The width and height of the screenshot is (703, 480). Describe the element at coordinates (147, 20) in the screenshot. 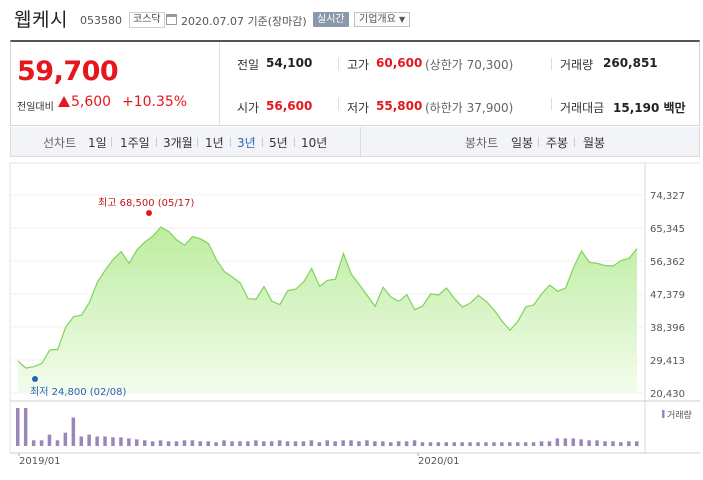

I see `market-badge: 코스닥` at that location.